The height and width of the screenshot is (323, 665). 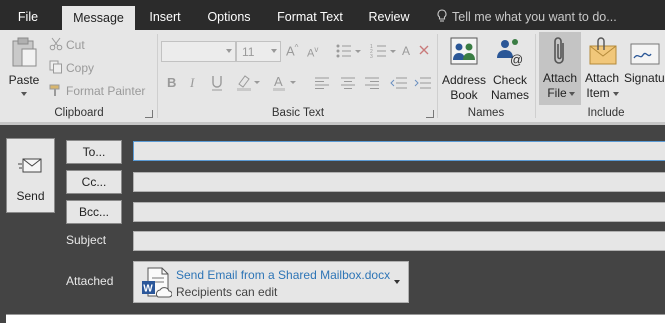 What do you see at coordinates (417, 51) in the screenshot?
I see `clear-formatting-icon: A` at bounding box center [417, 51].